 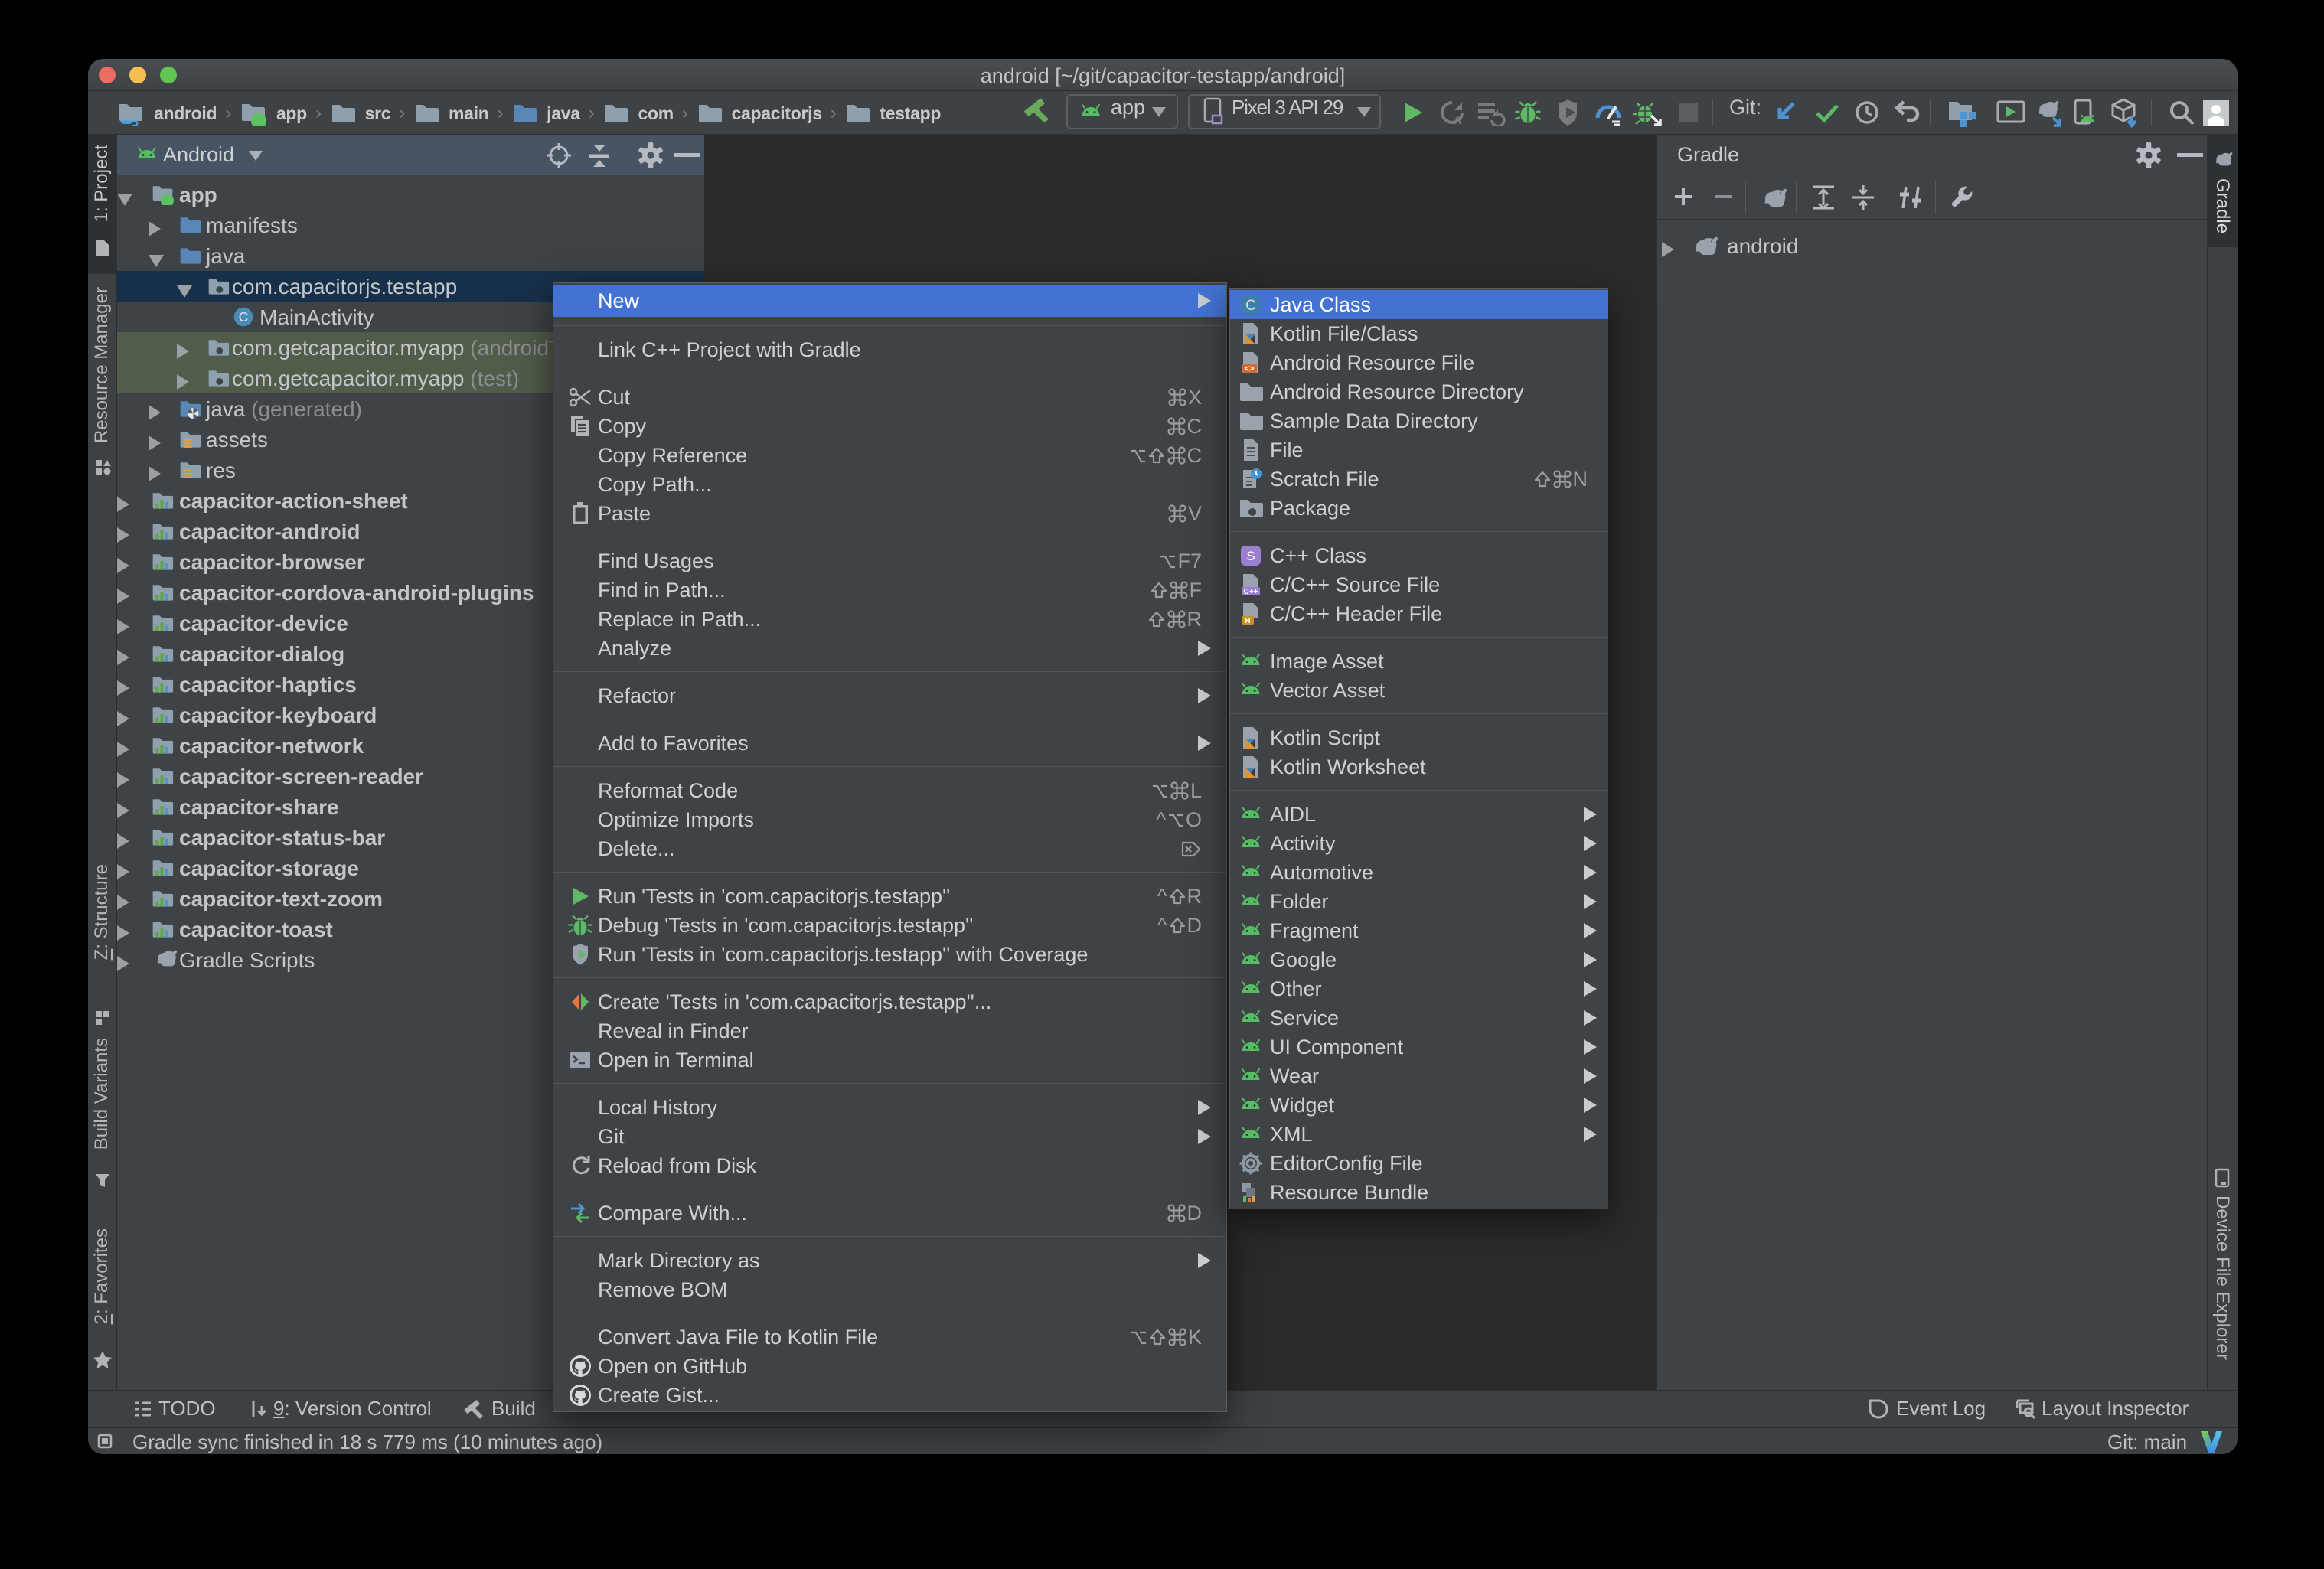 What do you see at coordinates (1251, 592) in the screenshot?
I see `svg-text: C++` at bounding box center [1251, 592].